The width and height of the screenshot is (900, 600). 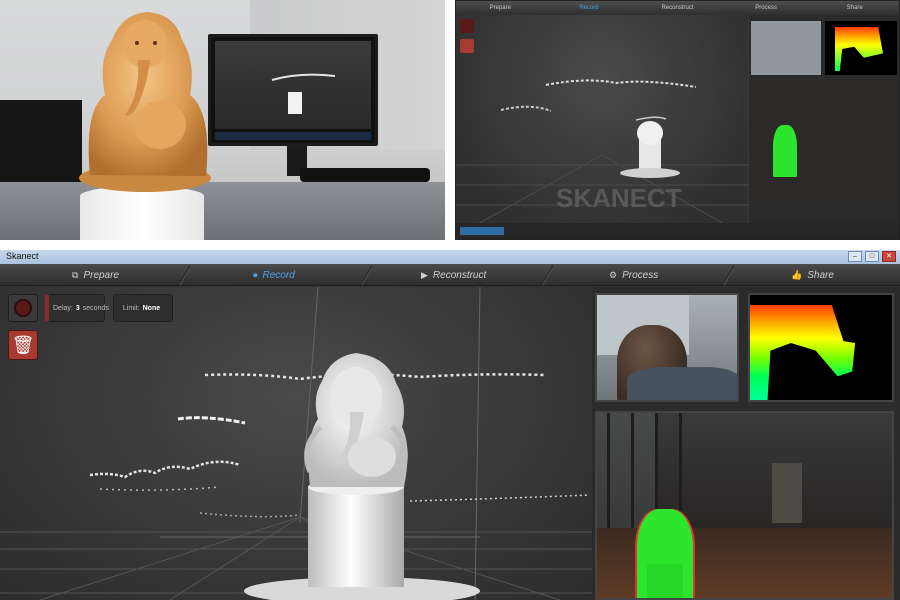 I want to click on tab-record: ⏺ Record, so click(x=274, y=275).